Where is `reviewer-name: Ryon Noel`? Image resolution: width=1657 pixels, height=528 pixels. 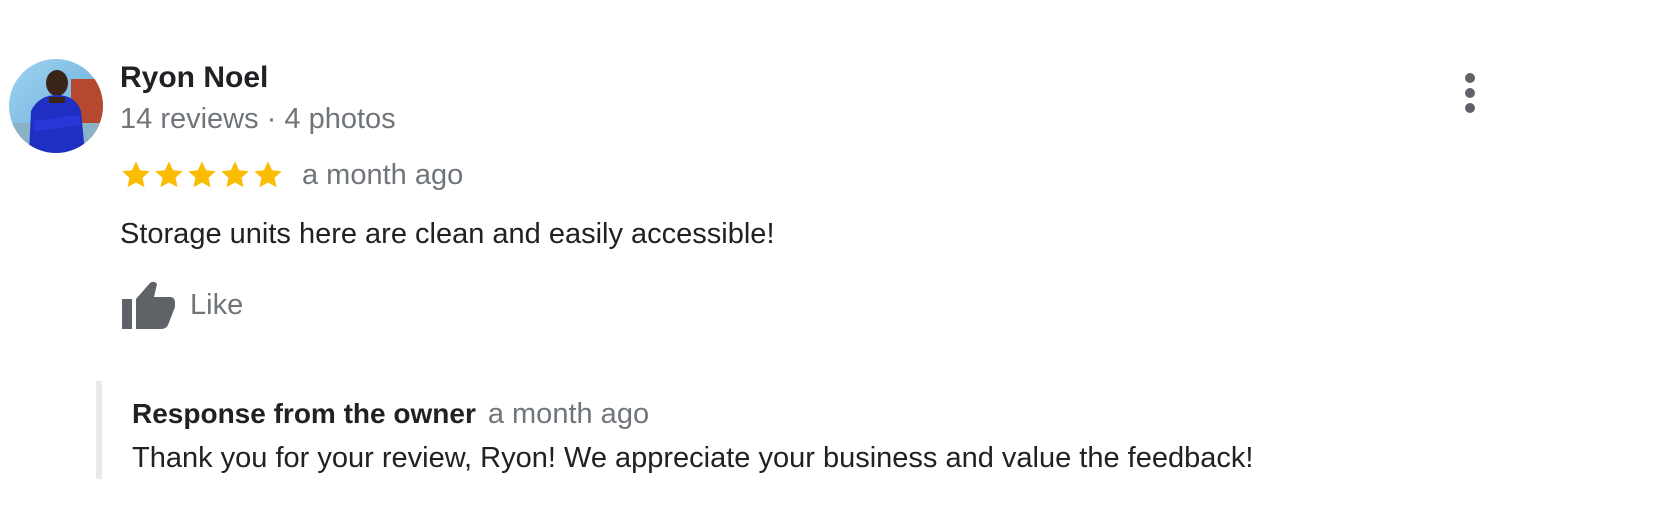
reviewer-name: Ryon Noel is located at coordinates (194, 78).